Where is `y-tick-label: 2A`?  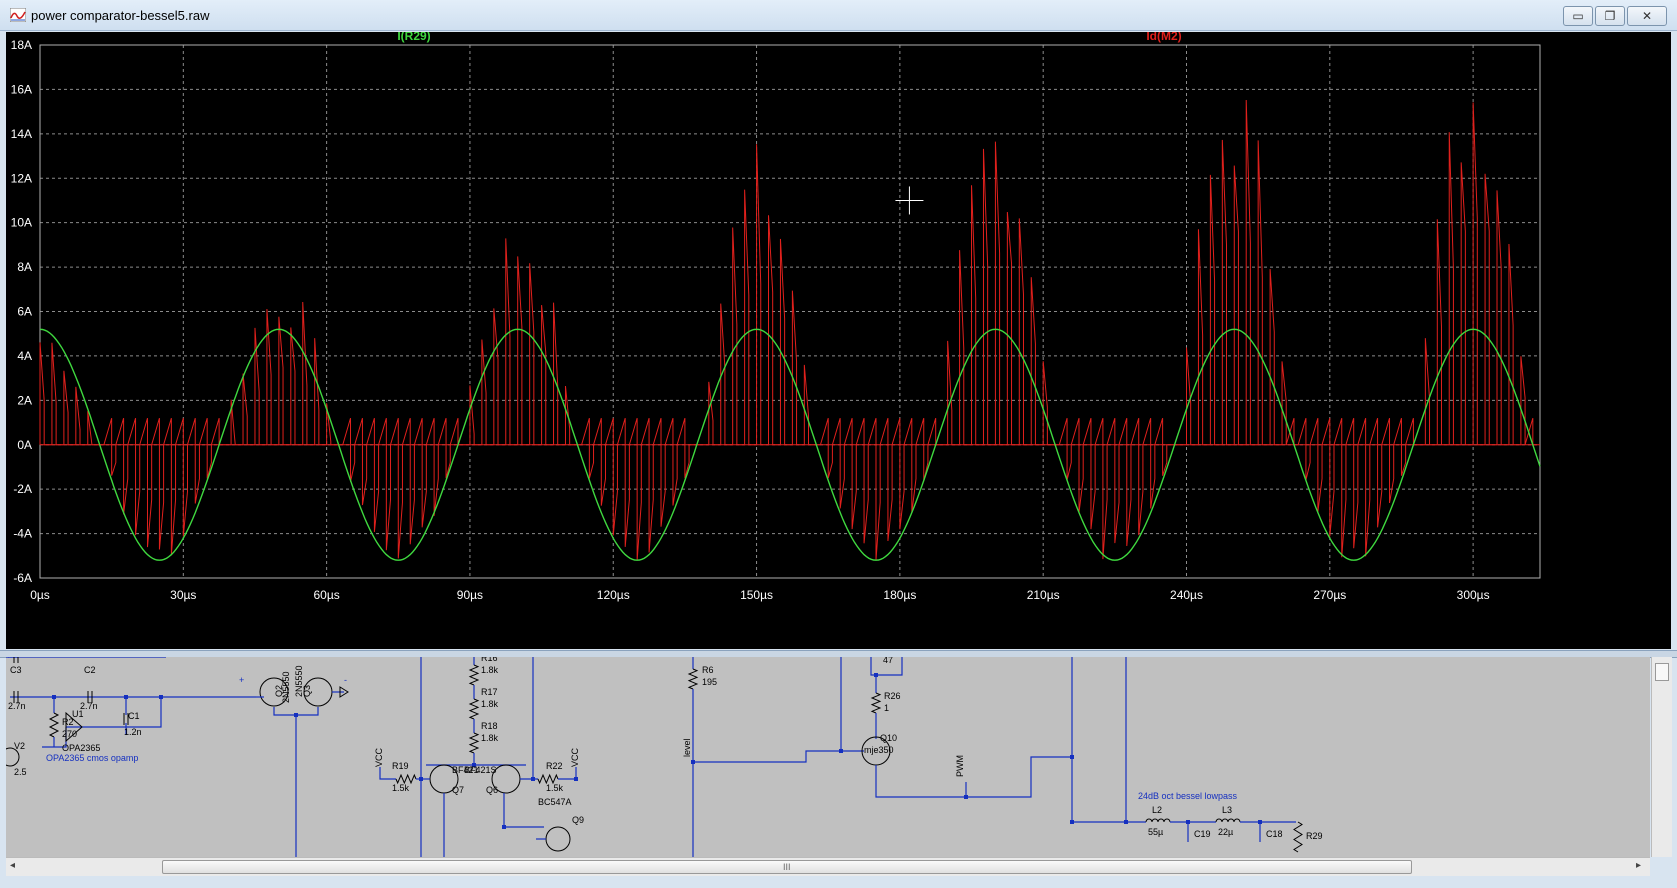 y-tick-label: 2A is located at coordinates (24, 400).